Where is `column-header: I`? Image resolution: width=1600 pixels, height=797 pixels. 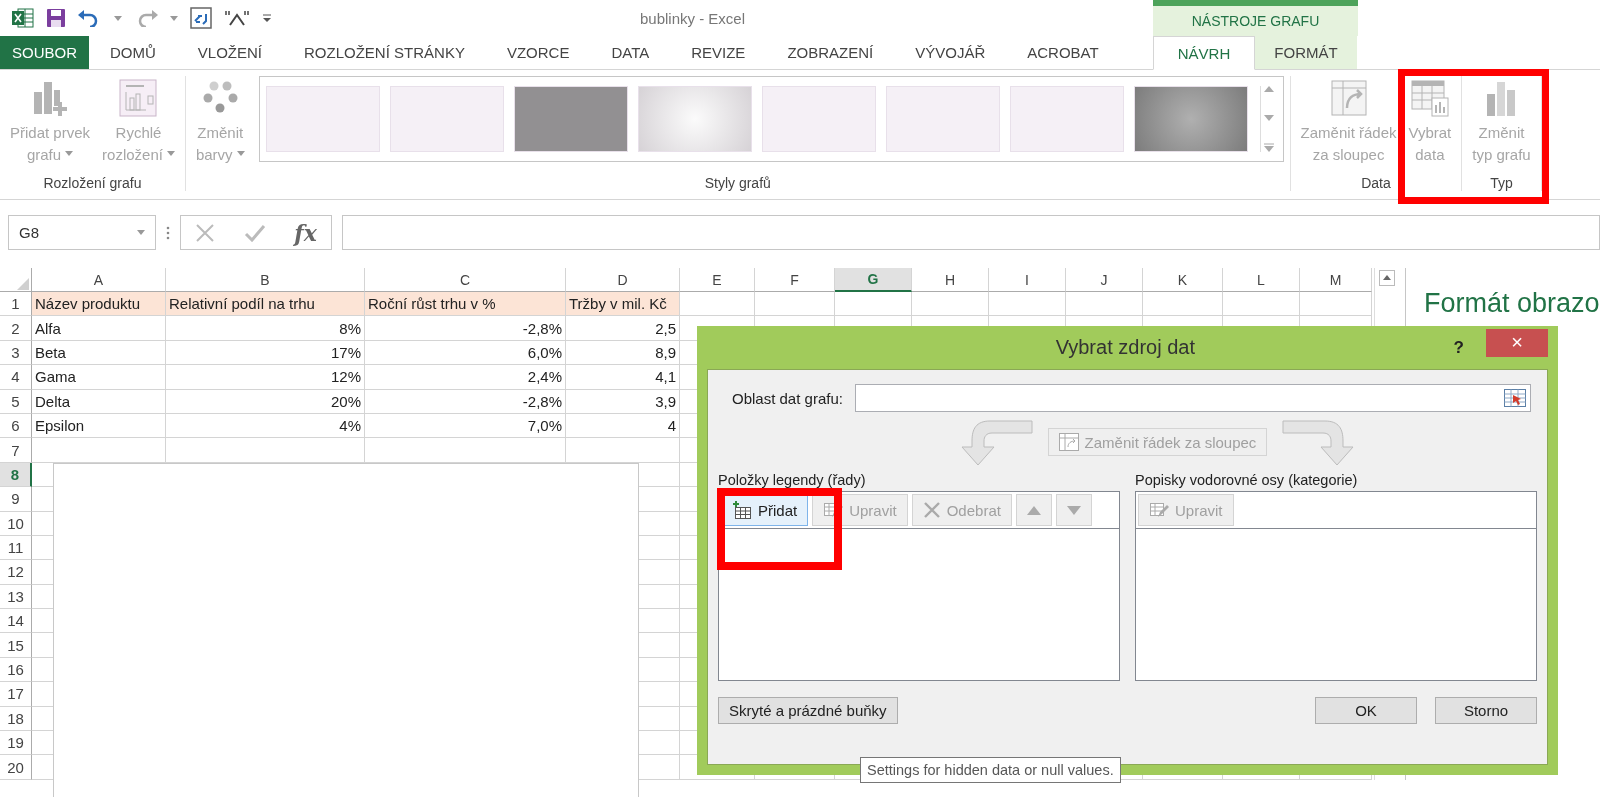
column-header: I is located at coordinates (1027, 280).